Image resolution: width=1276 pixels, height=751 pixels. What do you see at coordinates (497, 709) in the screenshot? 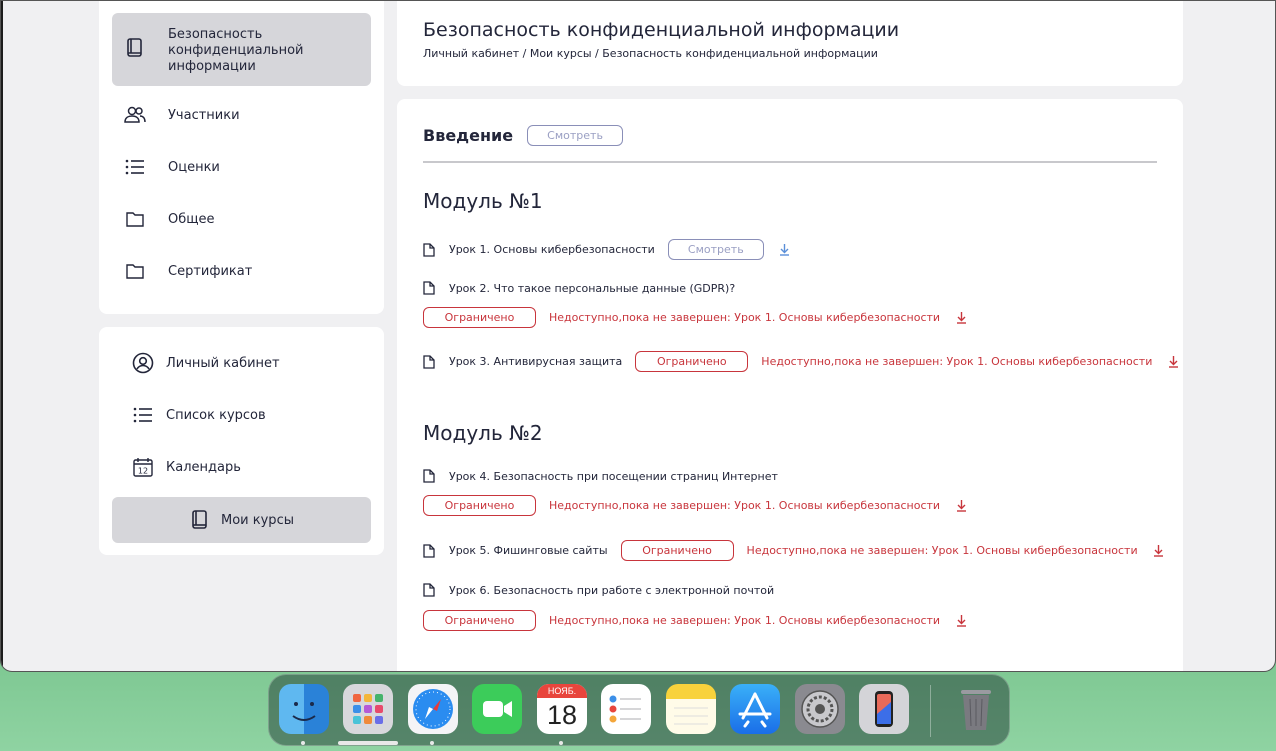
I see `facetime-icon` at bounding box center [497, 709].